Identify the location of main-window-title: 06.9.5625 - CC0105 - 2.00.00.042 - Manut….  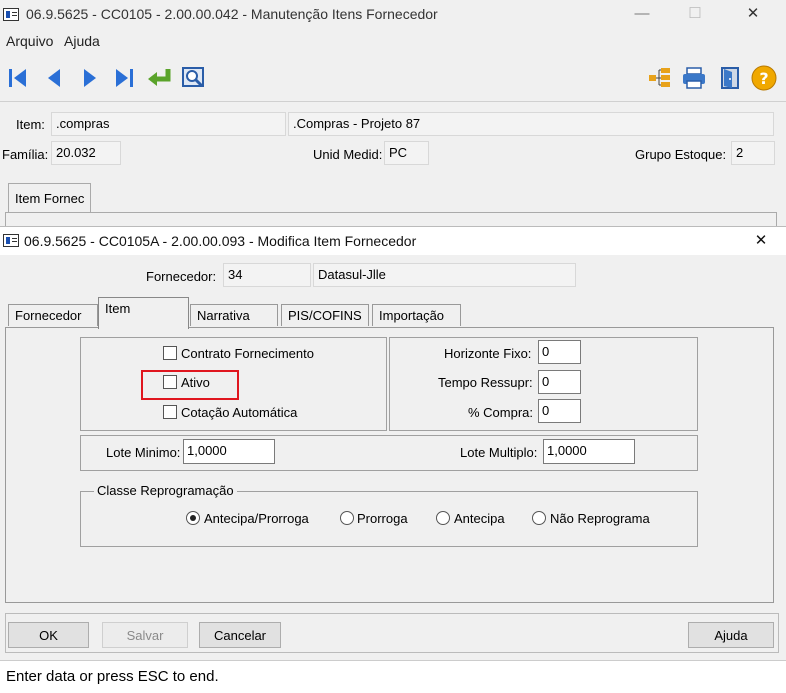
(232, 14).